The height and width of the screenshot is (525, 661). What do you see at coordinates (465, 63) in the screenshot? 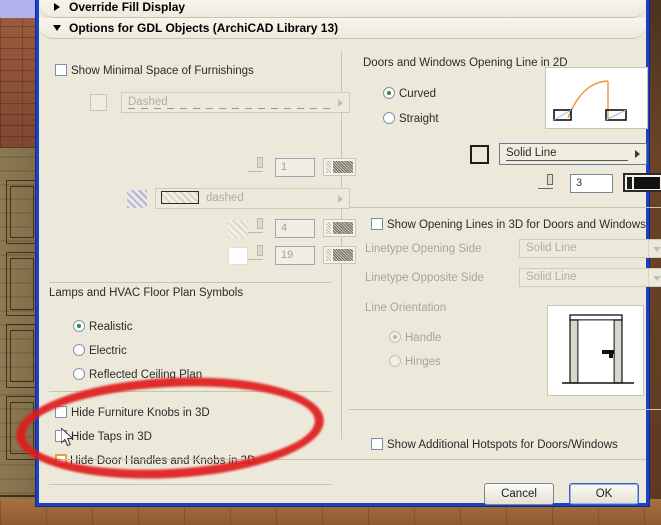
I see `opening-line-group-title: Doors and Windows Opening Line in 2D` at bounding box center [465, 63].